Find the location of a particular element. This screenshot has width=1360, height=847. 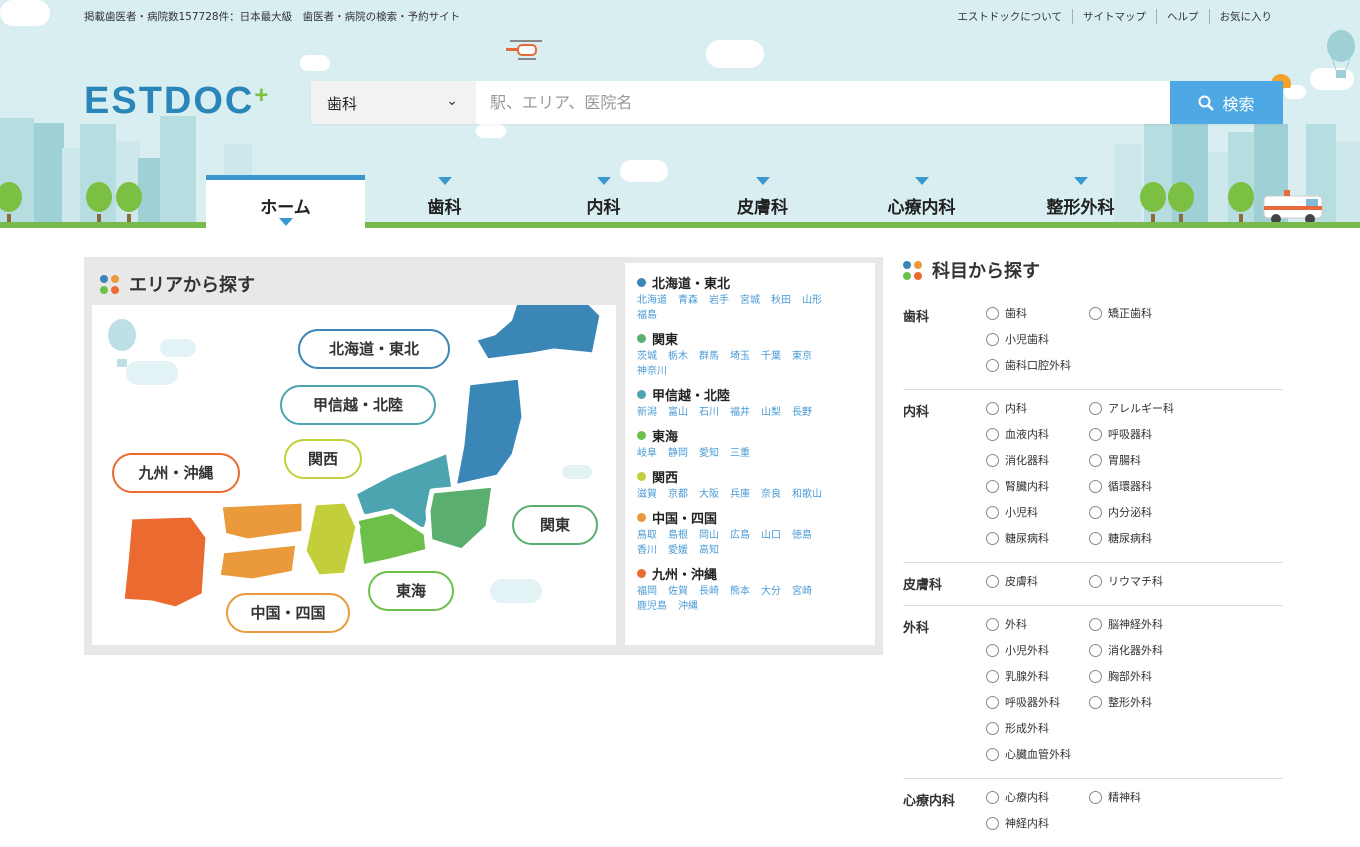

dept-radio: 整形外科 is located at coordinates (1140, 702).